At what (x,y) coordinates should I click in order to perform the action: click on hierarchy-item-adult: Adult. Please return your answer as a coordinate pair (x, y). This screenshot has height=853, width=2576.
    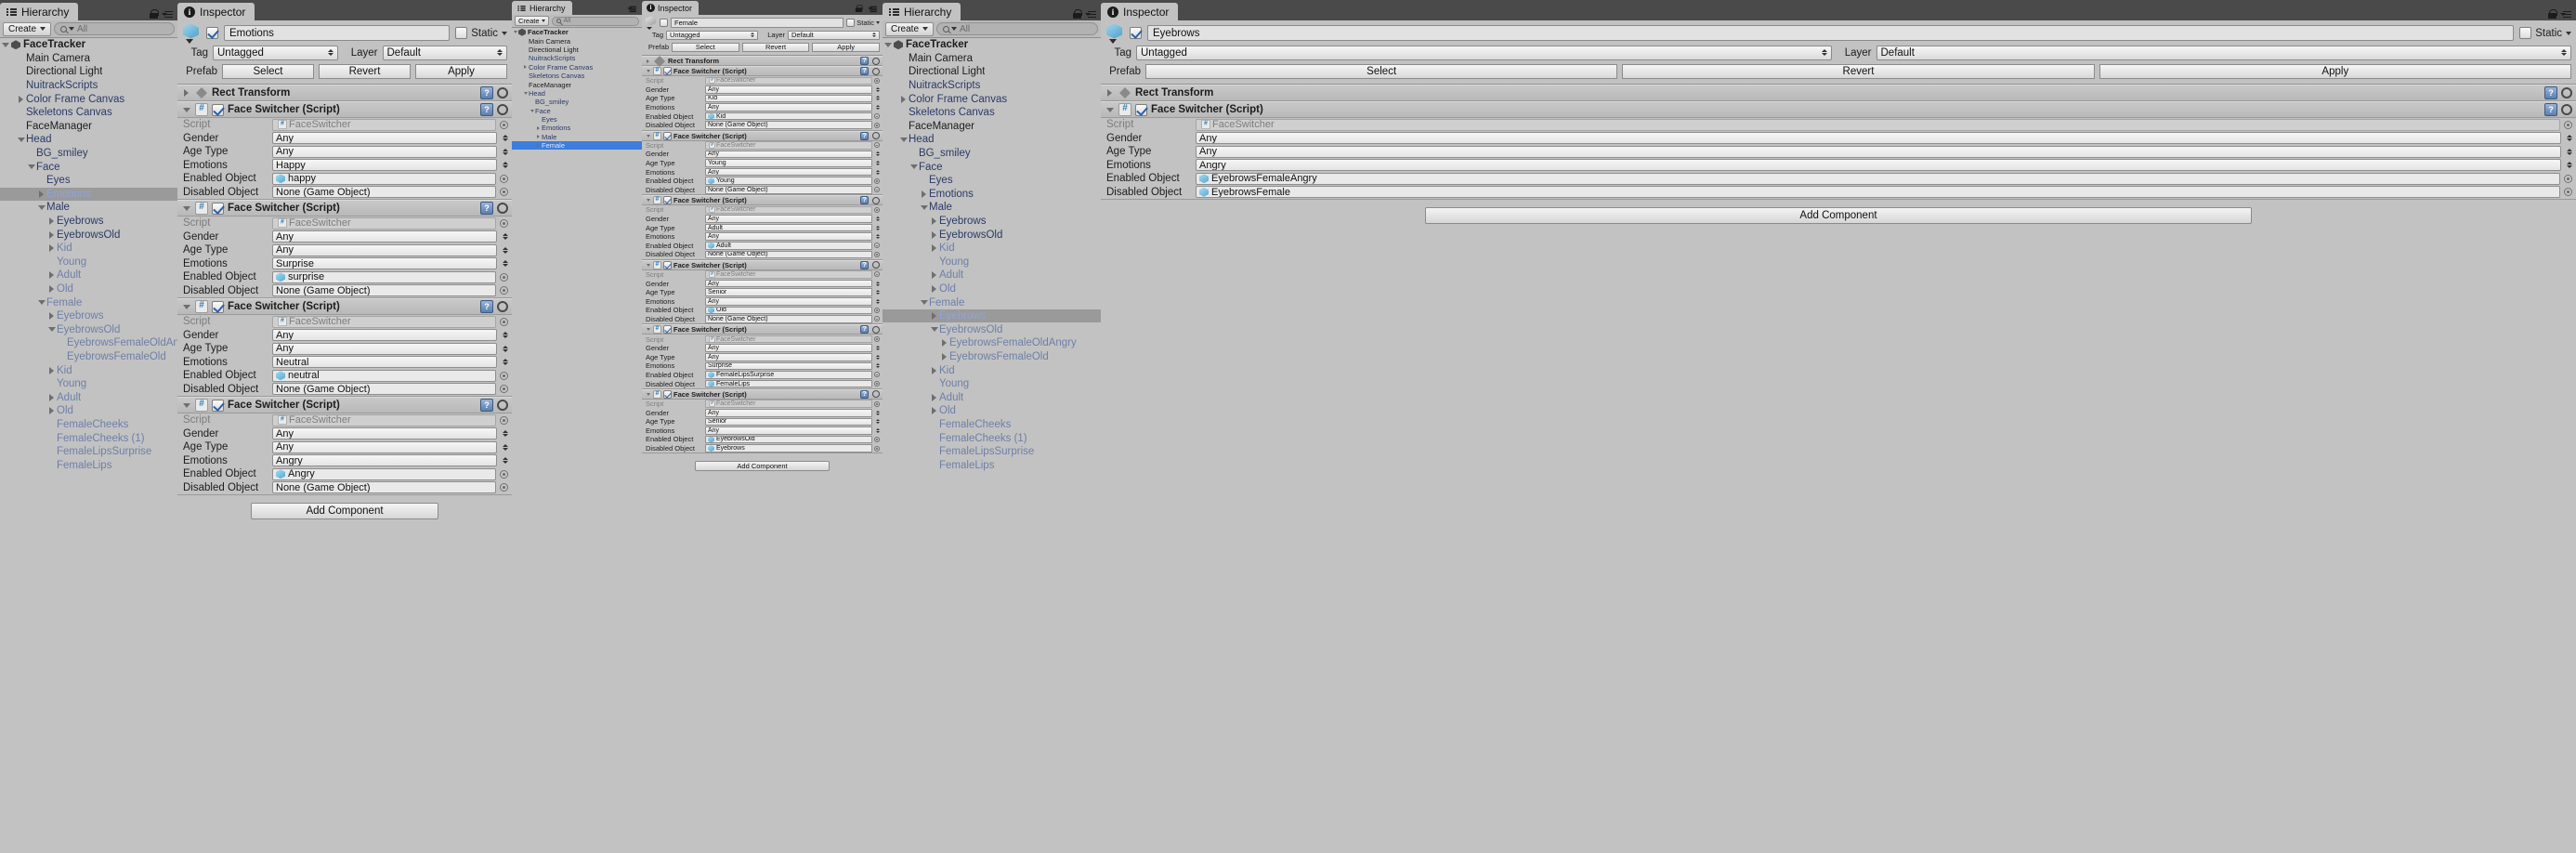
    Looking at the image, I should click on (88, 397).